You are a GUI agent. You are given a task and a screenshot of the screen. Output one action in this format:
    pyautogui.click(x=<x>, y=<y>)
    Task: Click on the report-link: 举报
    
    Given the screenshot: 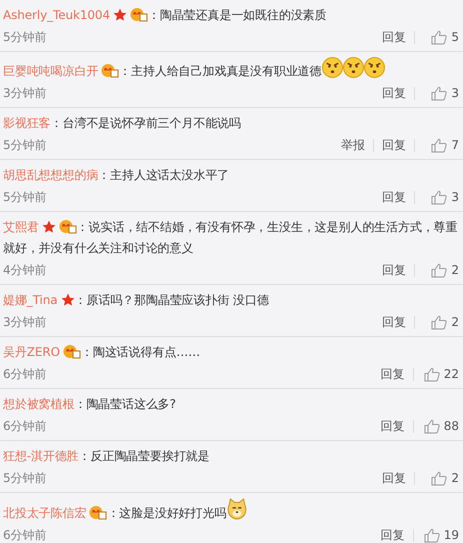 What is the action you would take?
    pyautogui.click(x=353, y=145)
    